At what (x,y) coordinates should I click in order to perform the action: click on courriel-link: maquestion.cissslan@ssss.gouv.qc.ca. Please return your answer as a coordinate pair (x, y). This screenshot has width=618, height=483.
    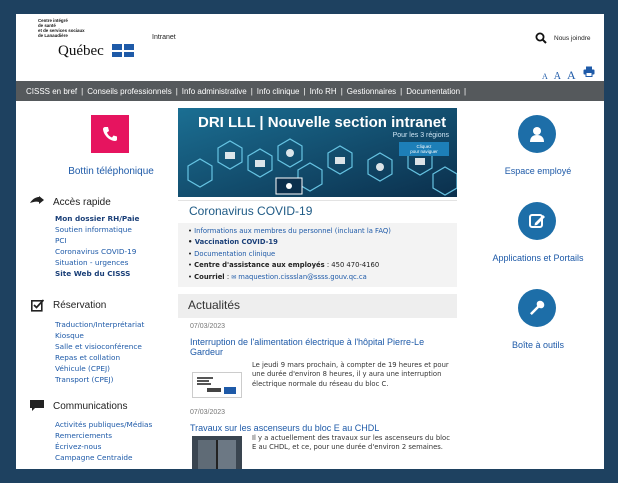
    Looking at the image, I should click on (302, 277).